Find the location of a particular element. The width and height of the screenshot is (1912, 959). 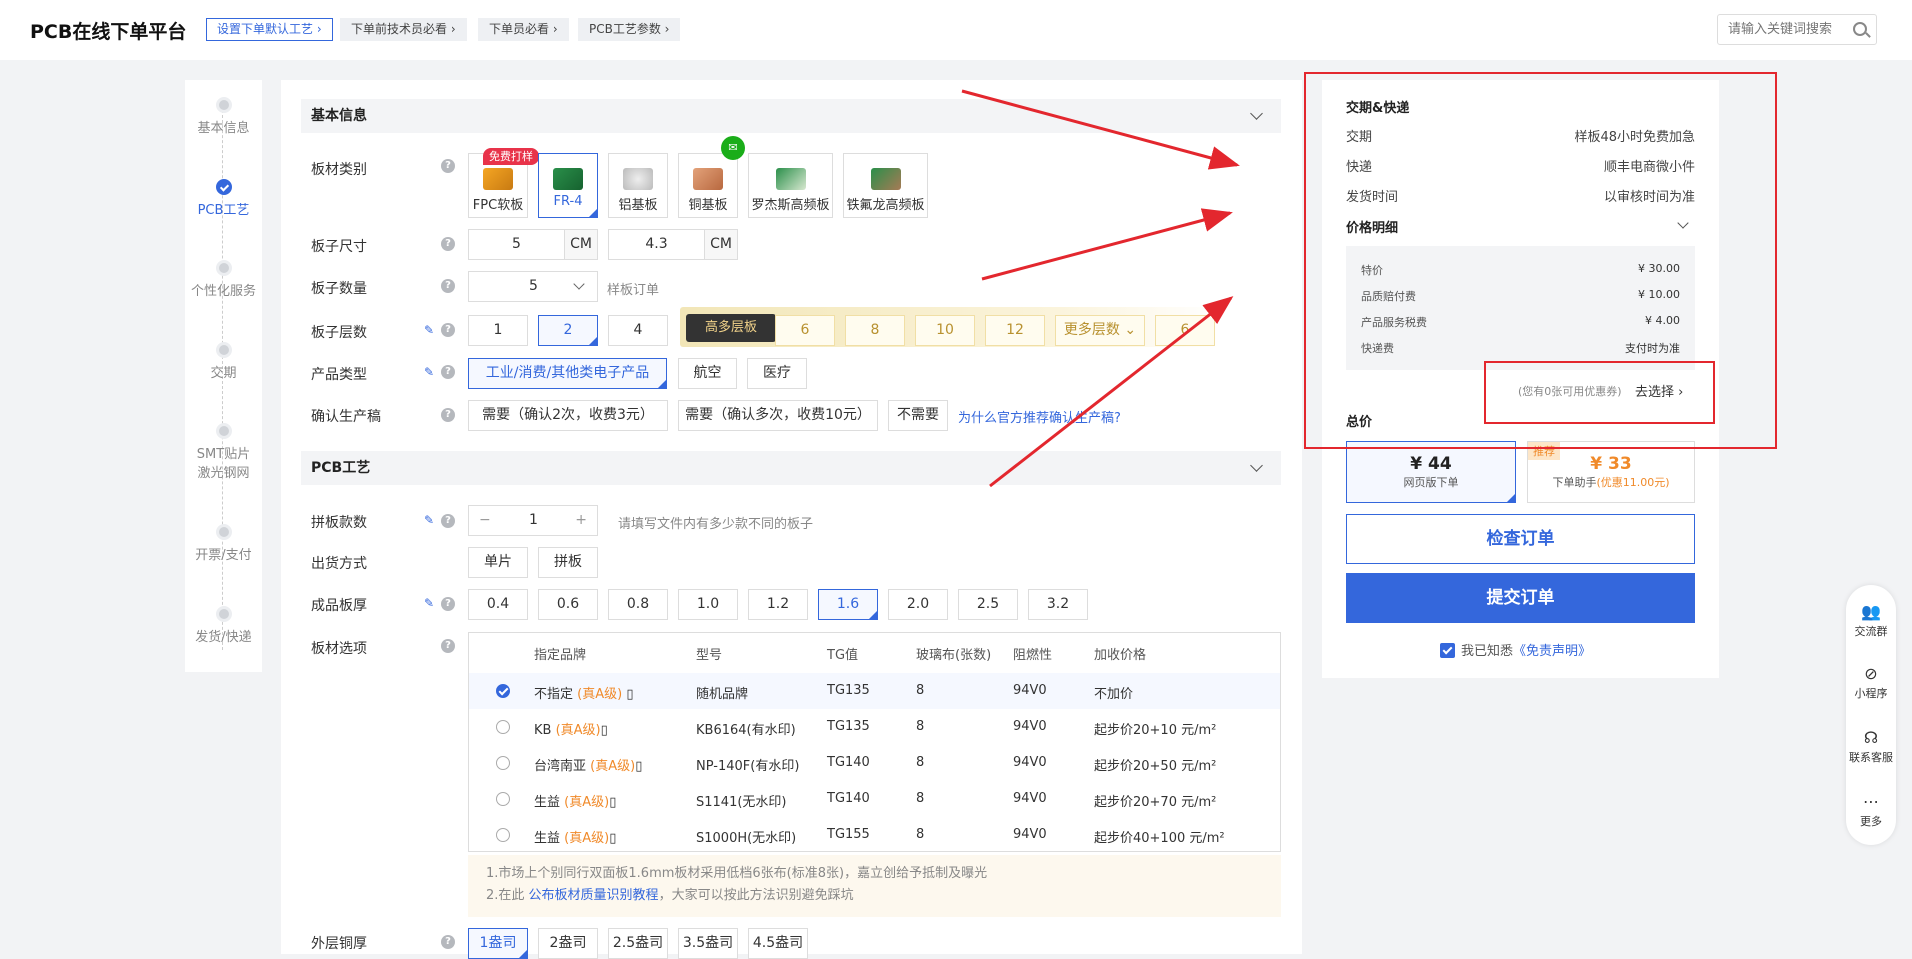

float-label: 小程序 is located at coordinates (1871, 693).